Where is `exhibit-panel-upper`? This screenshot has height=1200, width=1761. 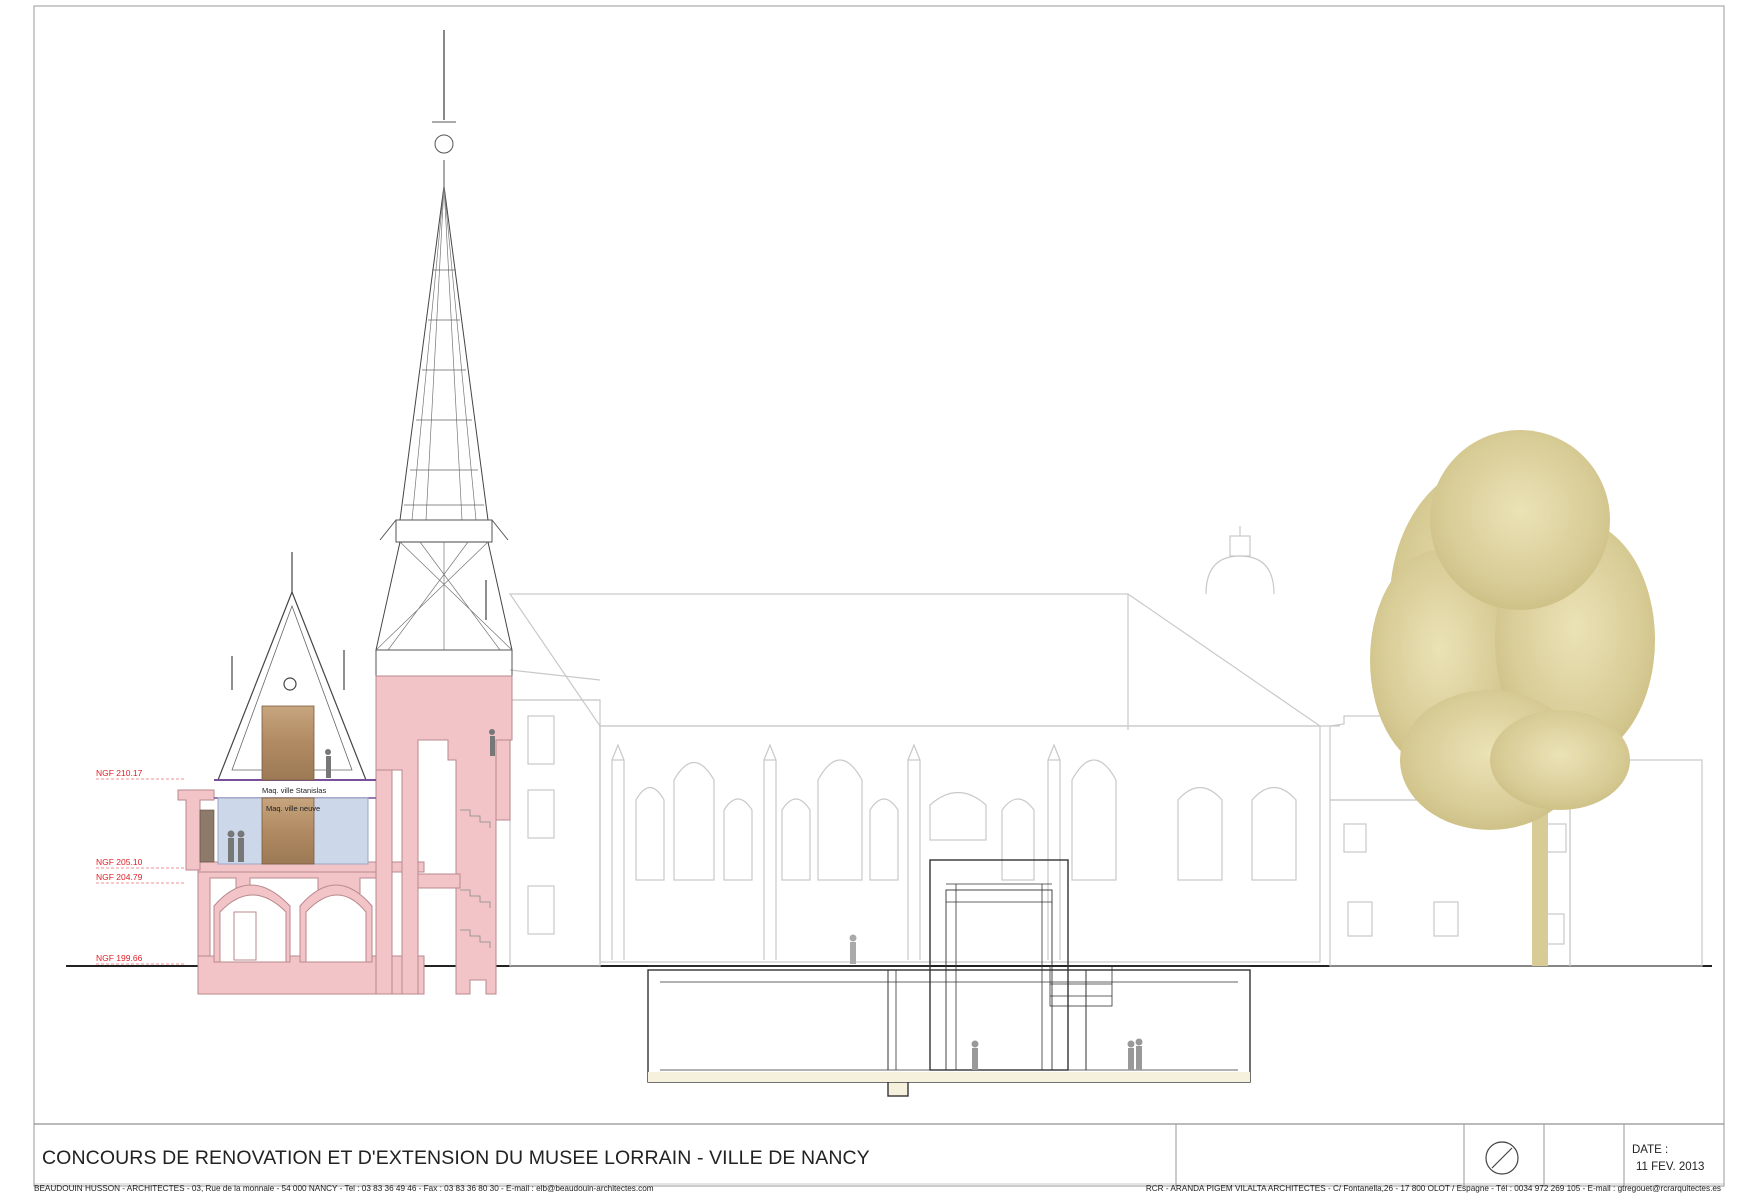 exhibit-panel-upper is located at coordinates (288, 743).